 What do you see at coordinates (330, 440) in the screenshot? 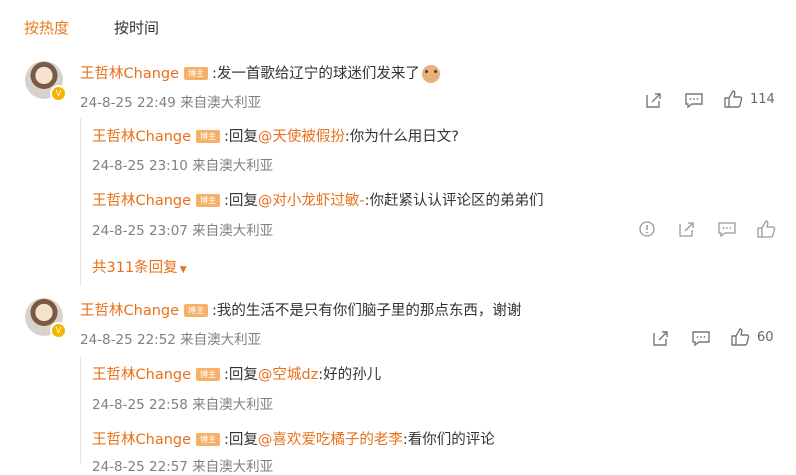
I see `mention-link: @喜欢爱吃橘子的老李` at bounding box center [330, 440].